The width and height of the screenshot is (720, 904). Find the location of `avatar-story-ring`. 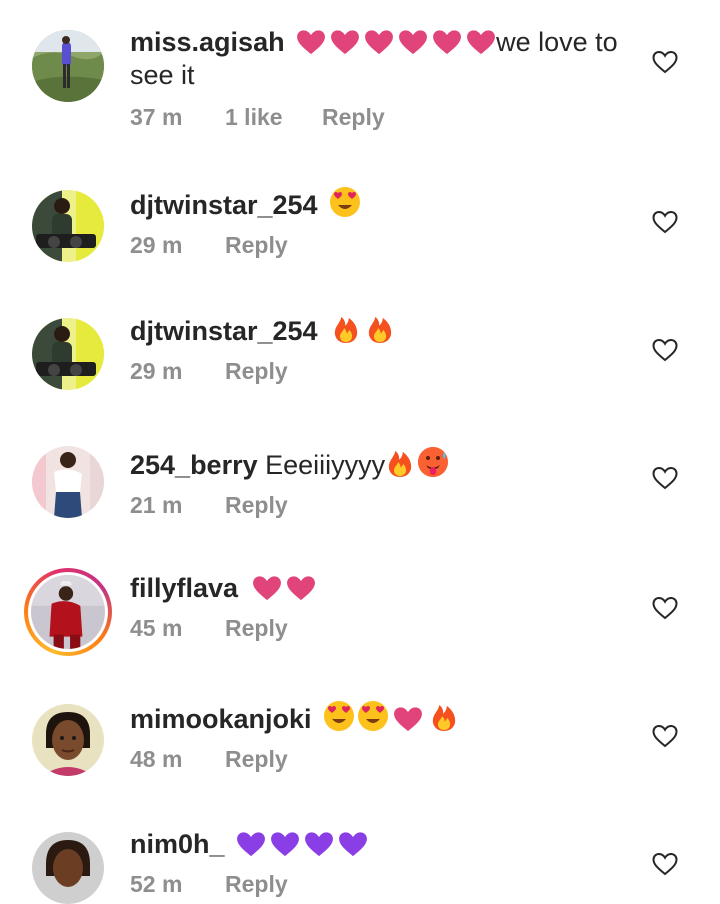

avatar-story-ring is located at coordinates (68, 612).